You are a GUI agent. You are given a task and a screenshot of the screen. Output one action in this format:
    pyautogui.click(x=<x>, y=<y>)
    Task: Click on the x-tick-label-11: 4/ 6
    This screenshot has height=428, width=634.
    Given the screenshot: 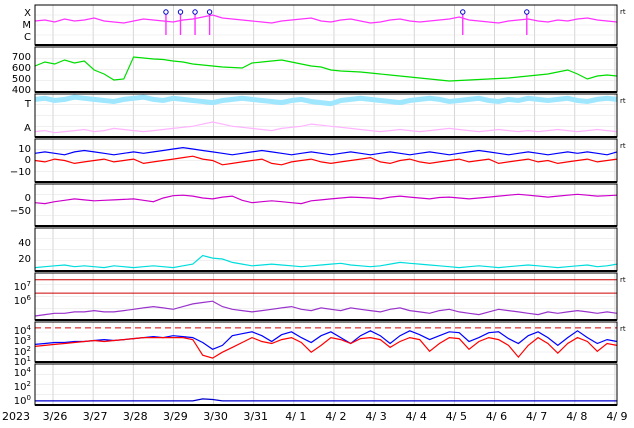 What is the action you would take?
    pyautogui.click(x=496, y=416)
    